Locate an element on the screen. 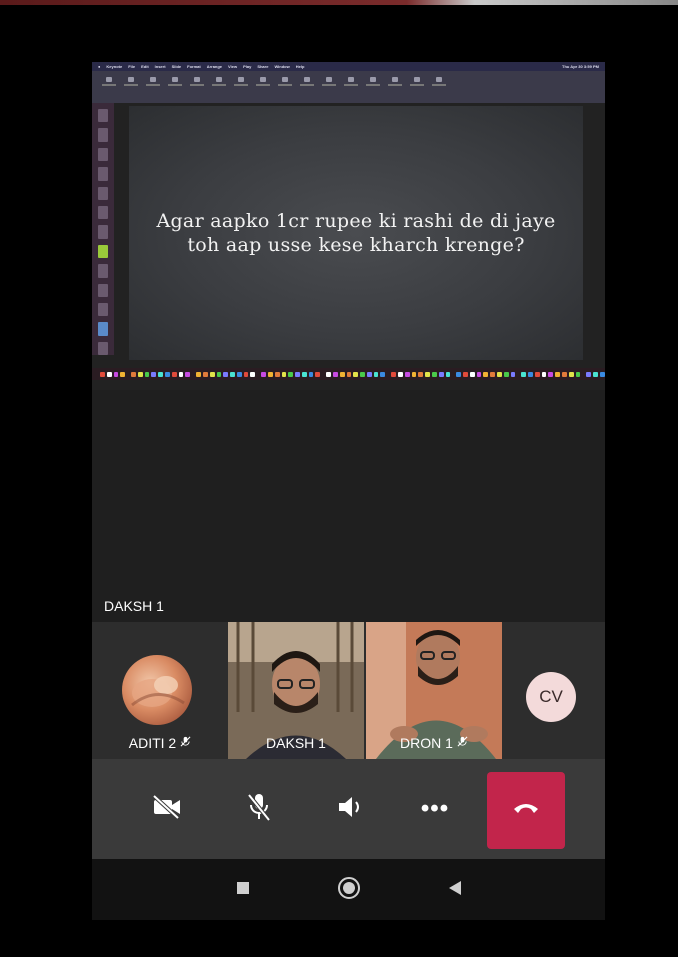 The image size is (678, 957). more-icon: ••• is located at coordinates (435, 808).